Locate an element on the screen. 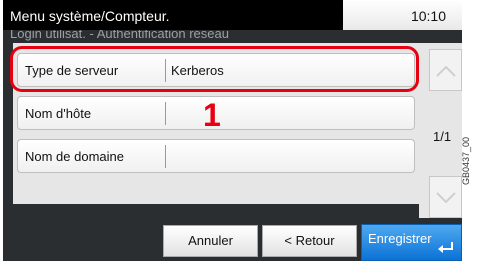 The height and width of the screenshot is (261, 478). clock: 10:10 is located at coordinates (428, 16).